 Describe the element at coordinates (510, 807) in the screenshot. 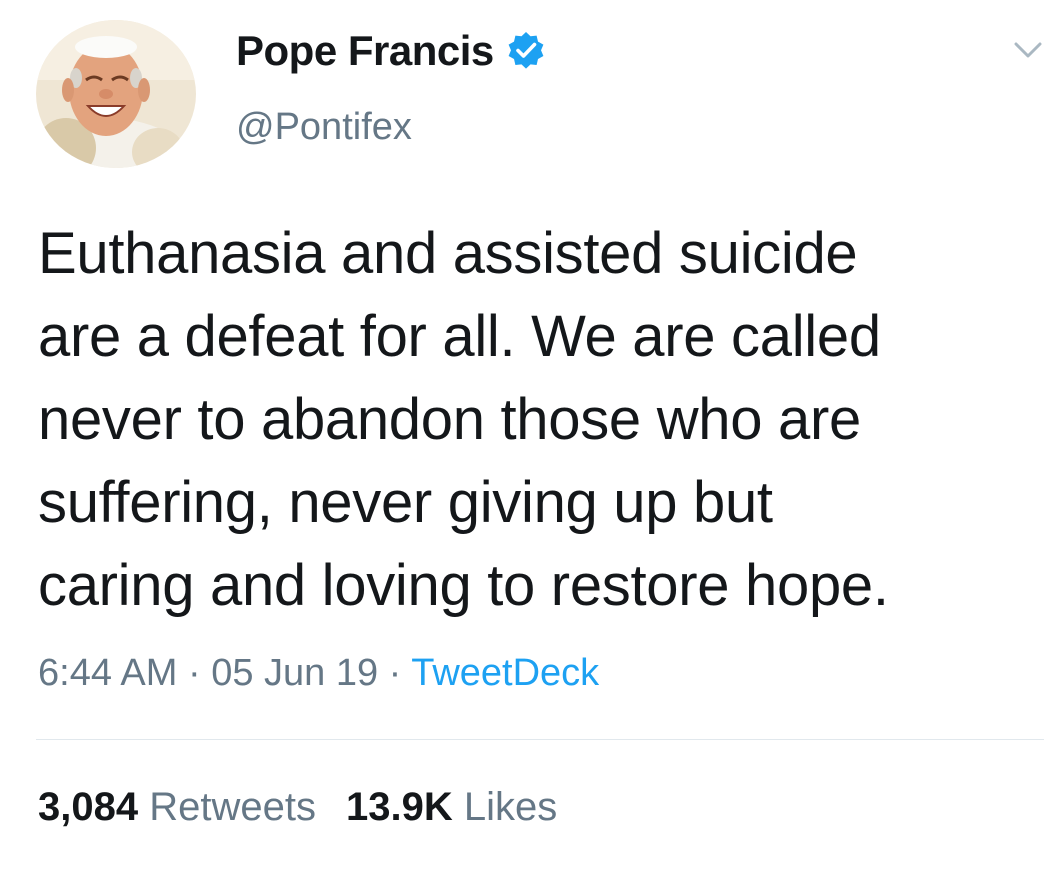

I see `likes-label: Likes` at that location.